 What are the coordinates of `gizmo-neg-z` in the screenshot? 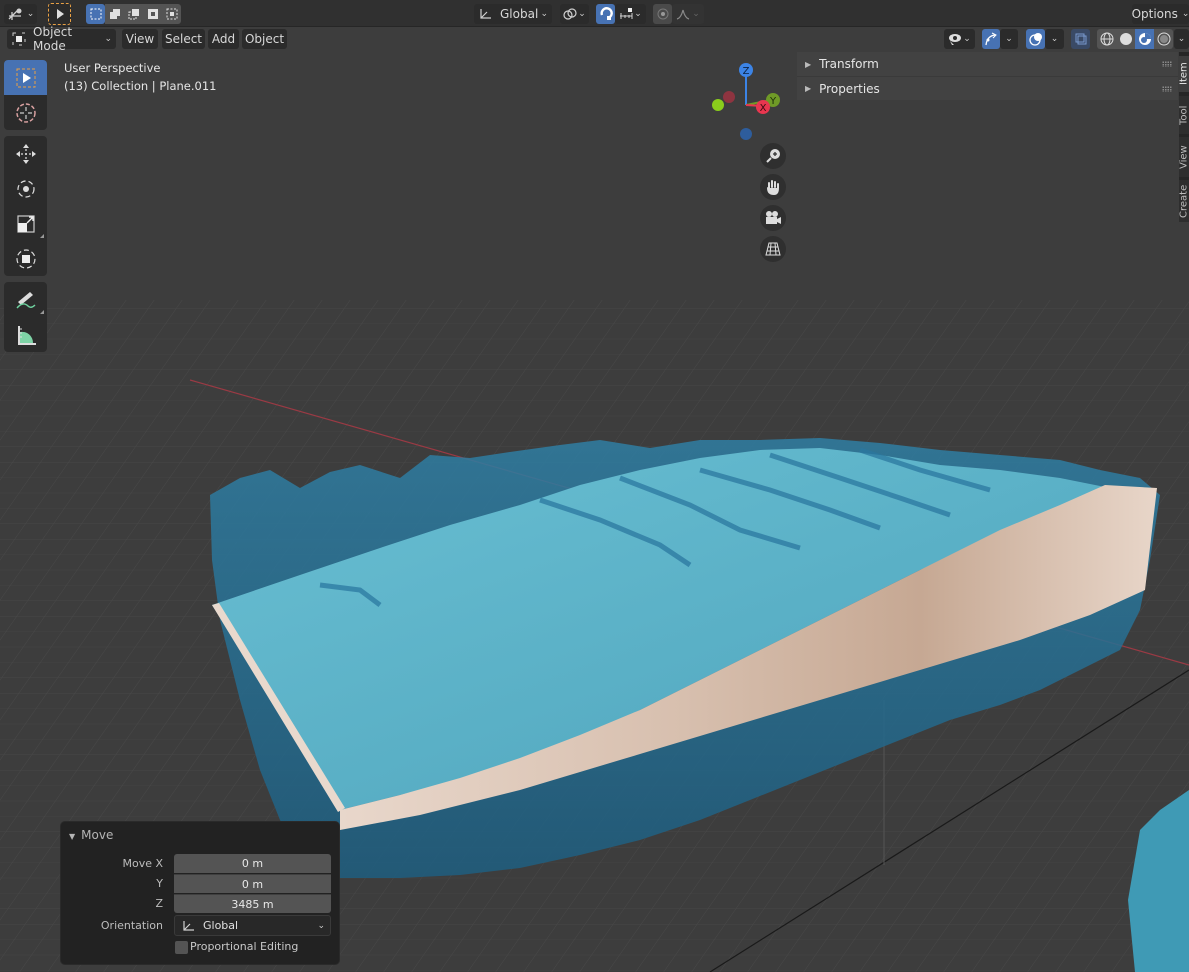 It's located at (746, 134).